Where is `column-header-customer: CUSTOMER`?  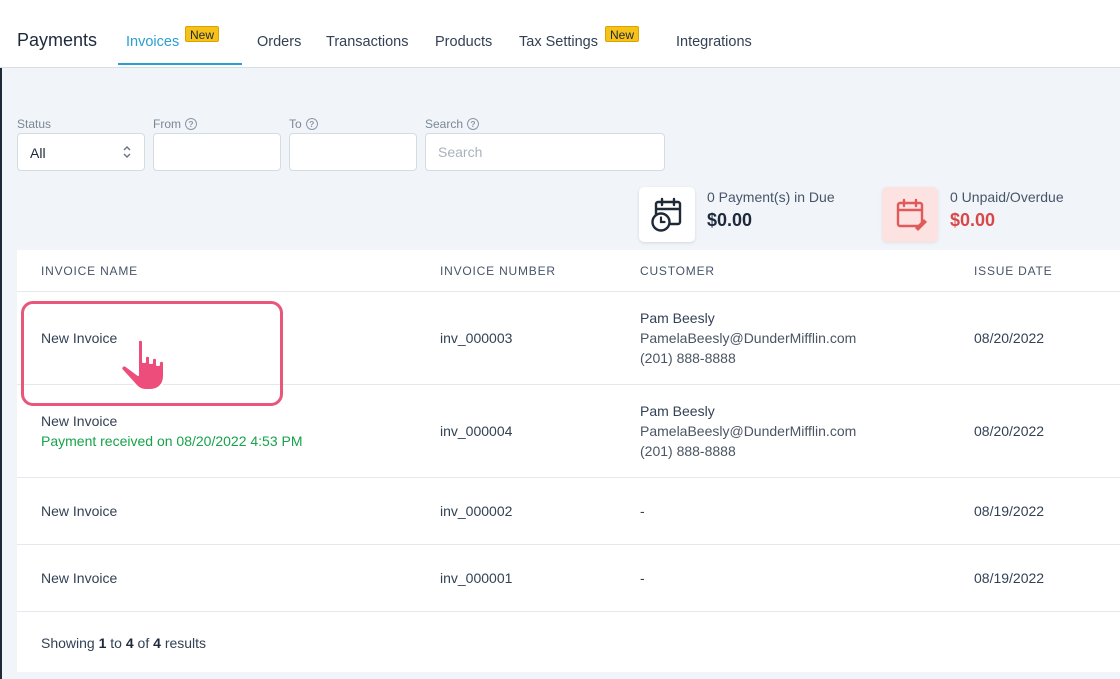 column-header-customer: CUSTOMER is located at coordinates (677, 271).